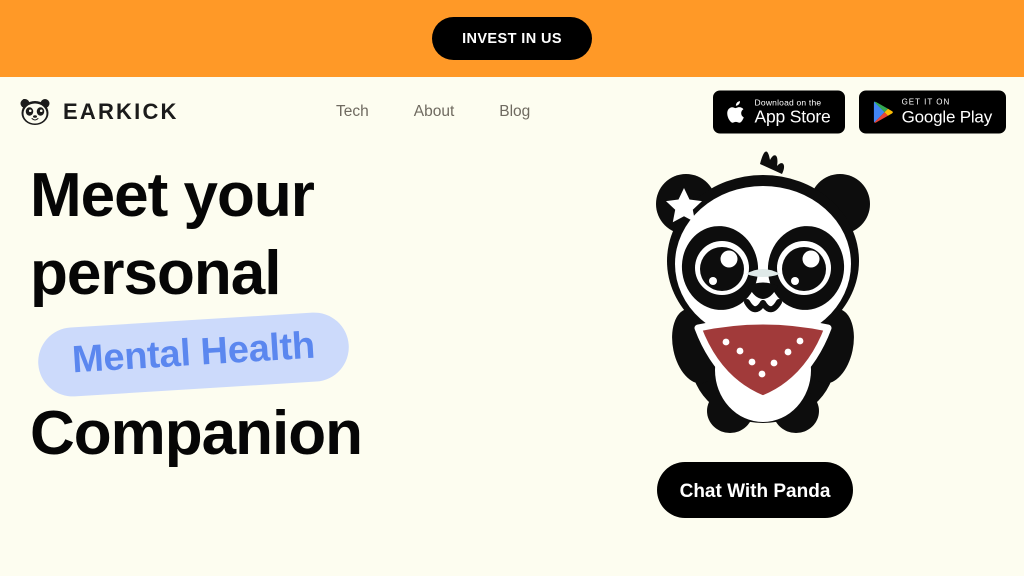 The image size is (1024, 576). Describe the element at coordinates (788, 102) in the screenshot. I see `app-store-badge-subtitle: Download on the` at that location.